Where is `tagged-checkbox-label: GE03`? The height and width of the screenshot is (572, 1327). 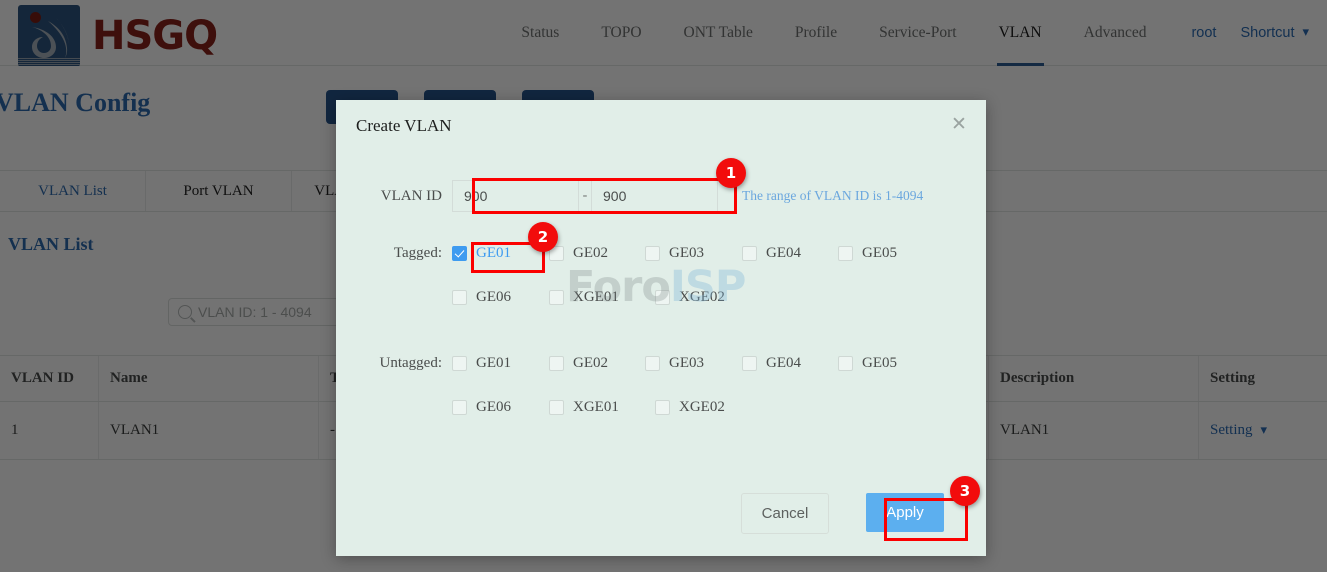
tagged-checkbox-label: GE03 is located at coordinates (686, 253).